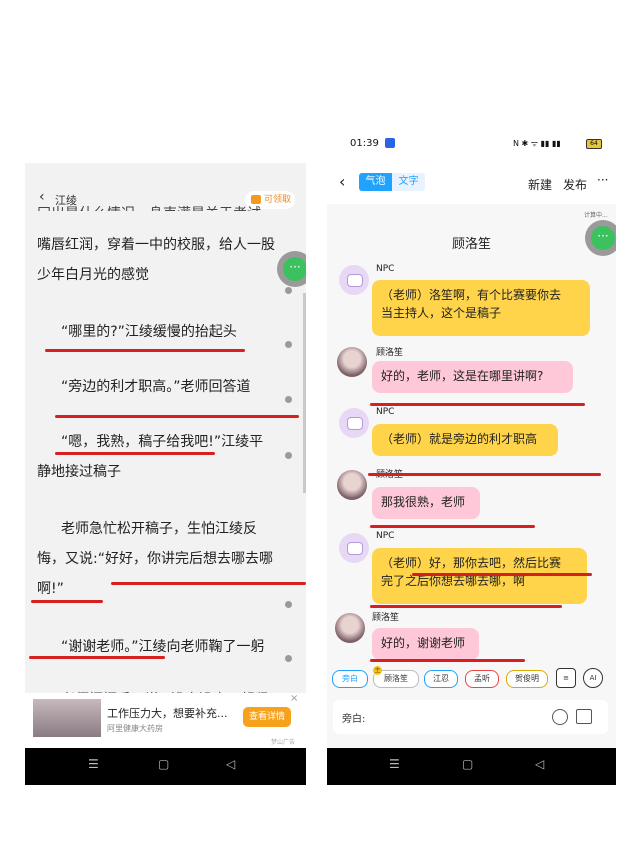 This screenshot has height=843, width=640. What do you see at coordinates (156, 387) in the screenshot?
I see `paragraph-line: “旁边的利才职高。”老师回答道` at bounding box center [156, 387].